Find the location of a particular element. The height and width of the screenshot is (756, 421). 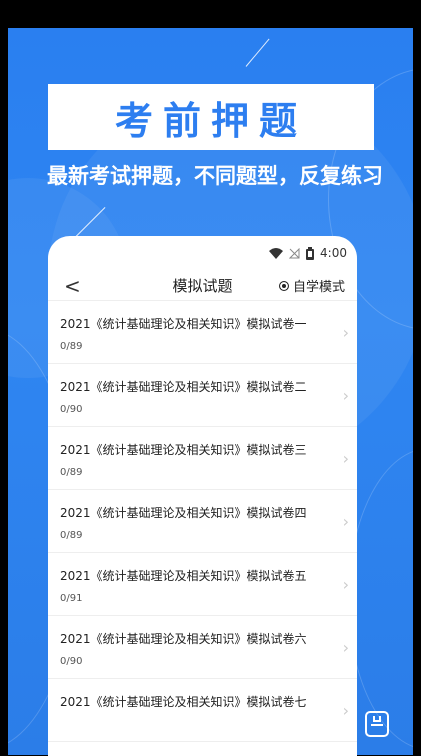

list-item: 2021《统计基础理论及相关知识》模拟试卷三 0/89 › is located at coordinates (202, 458).